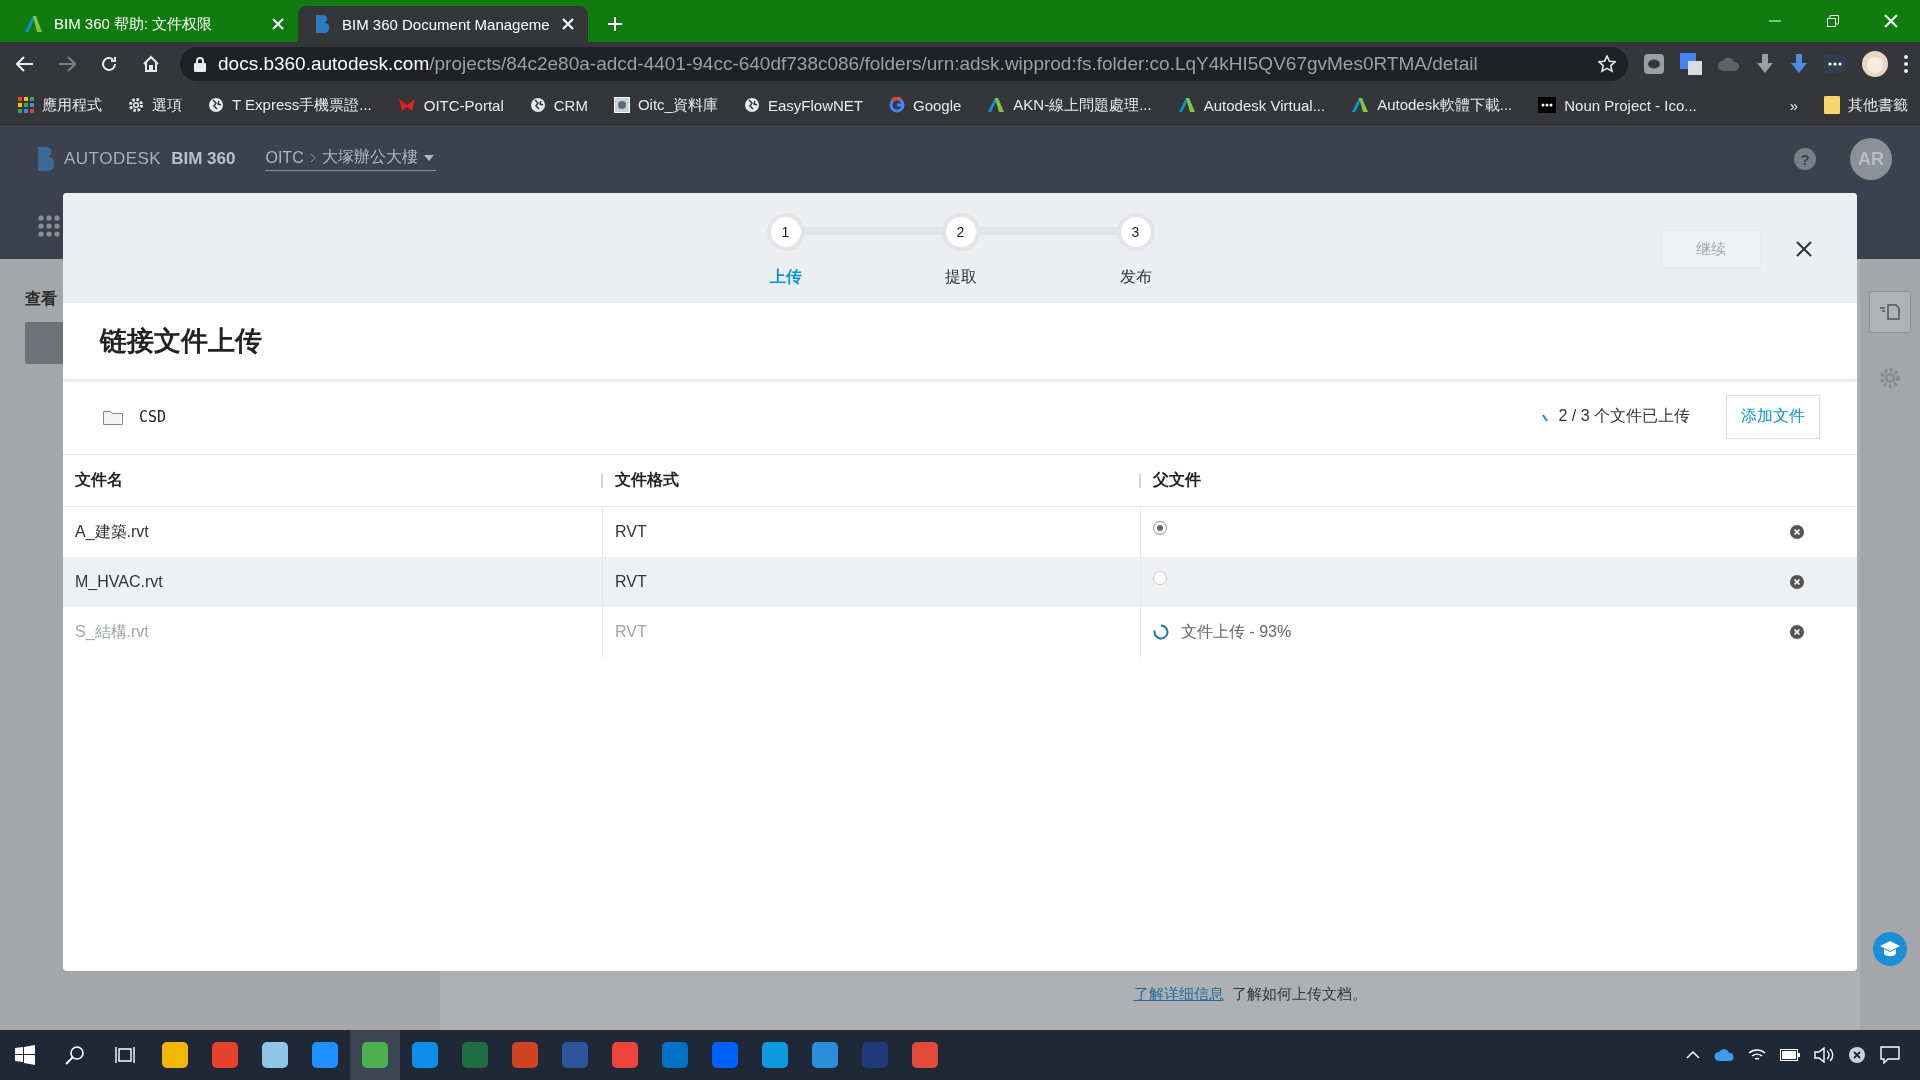  I want to click on database-icon, so click(621, 105).